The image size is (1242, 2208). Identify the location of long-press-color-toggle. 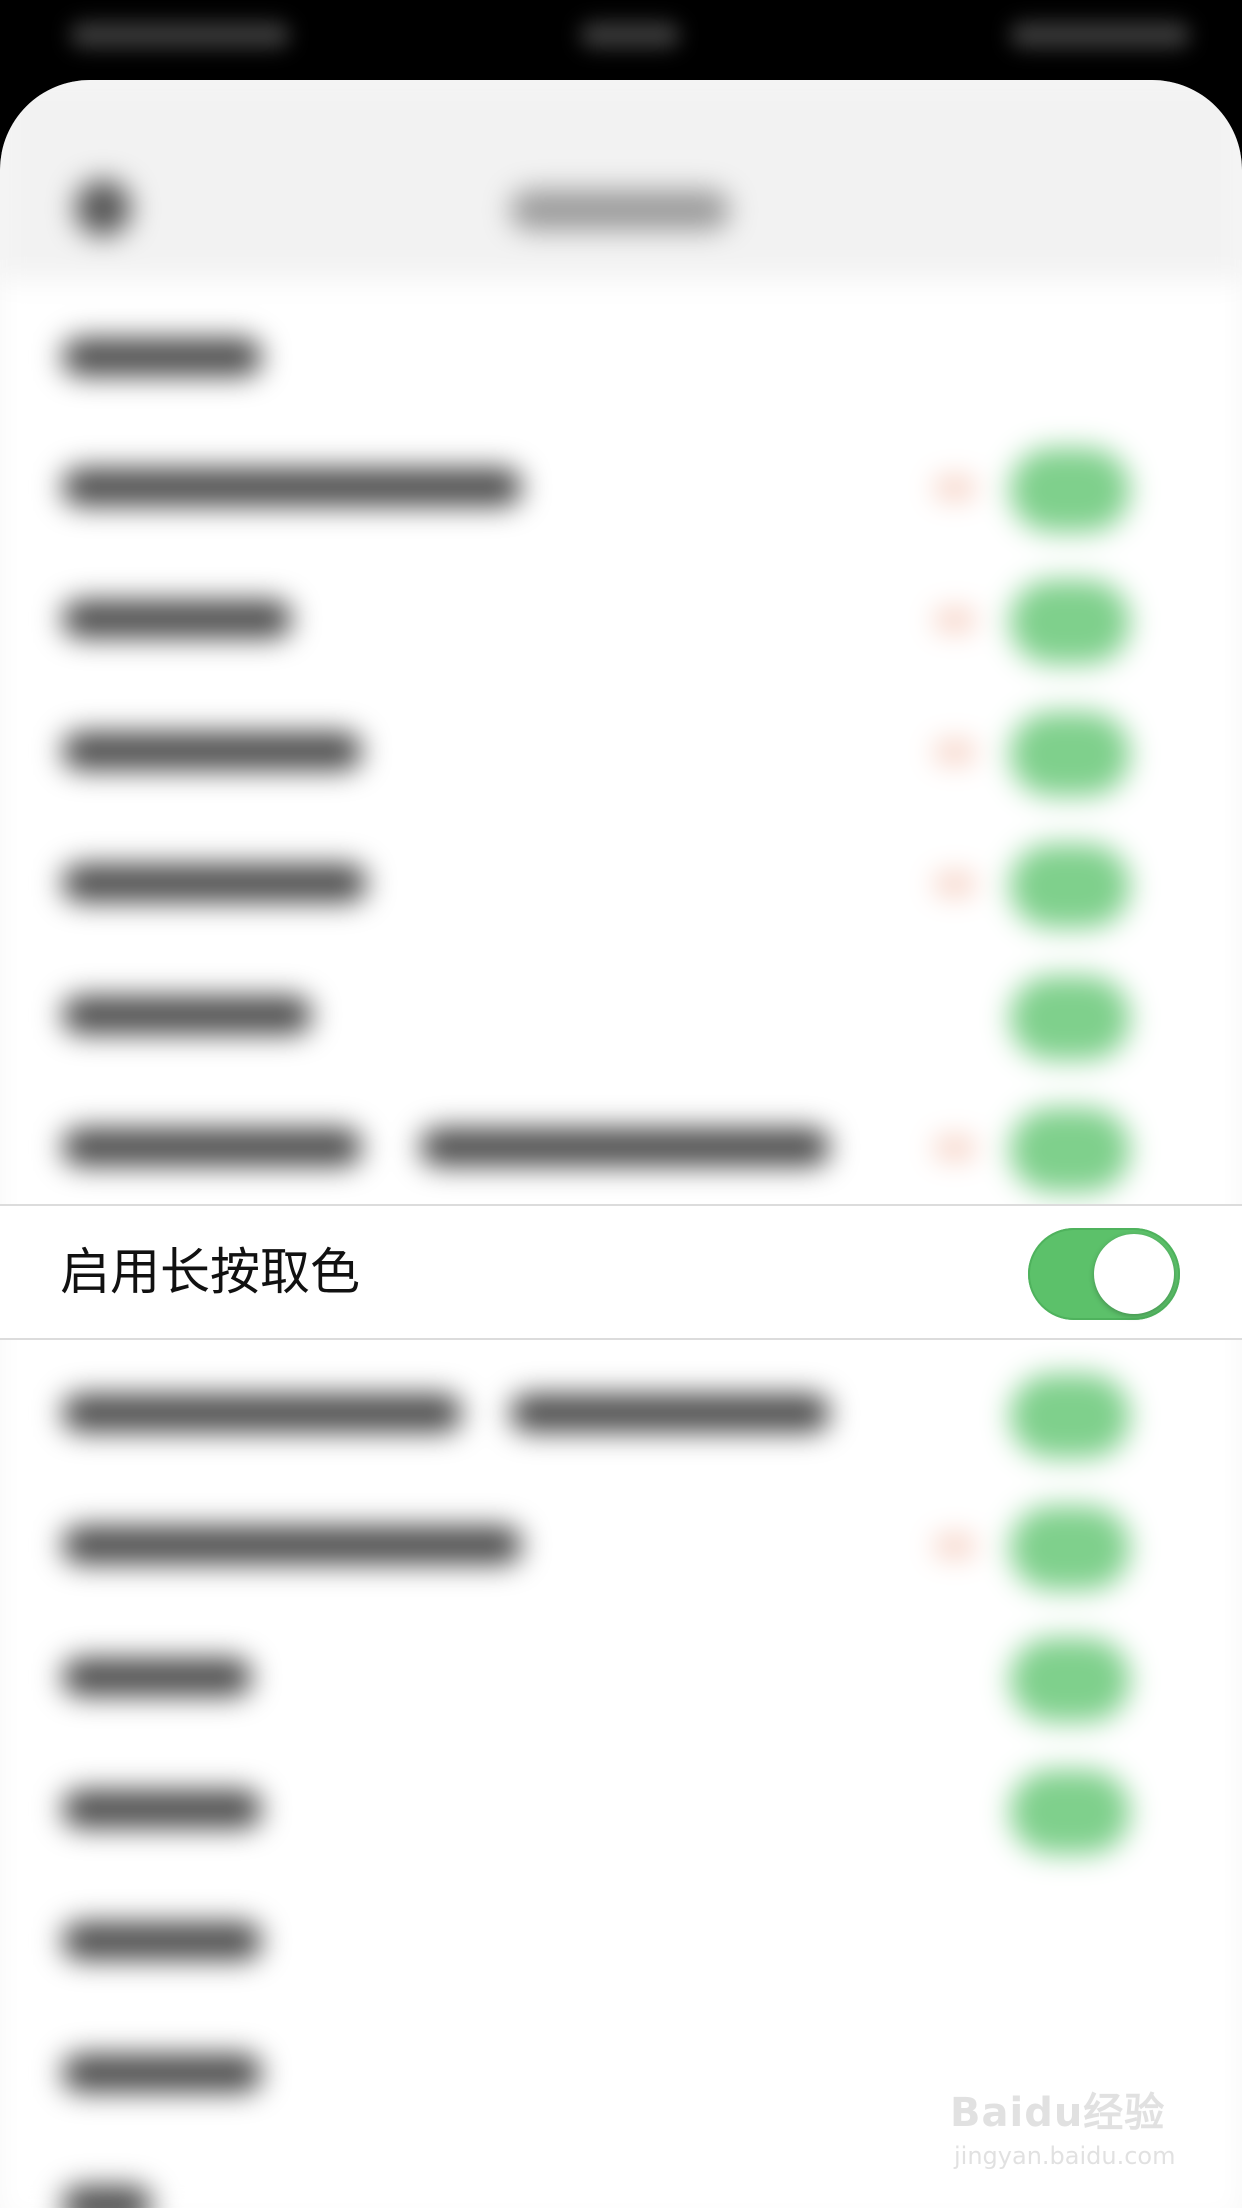
(1104, 1274).